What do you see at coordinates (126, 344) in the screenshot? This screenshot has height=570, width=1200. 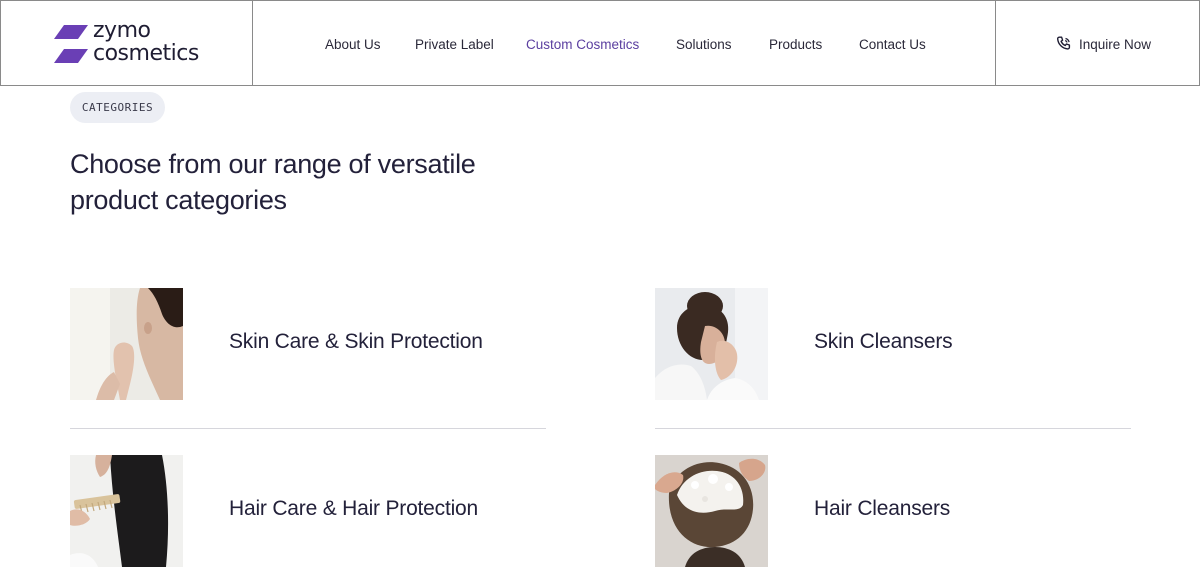 I see `woman-touching-neck-photo` at bounding box center [126, 344].